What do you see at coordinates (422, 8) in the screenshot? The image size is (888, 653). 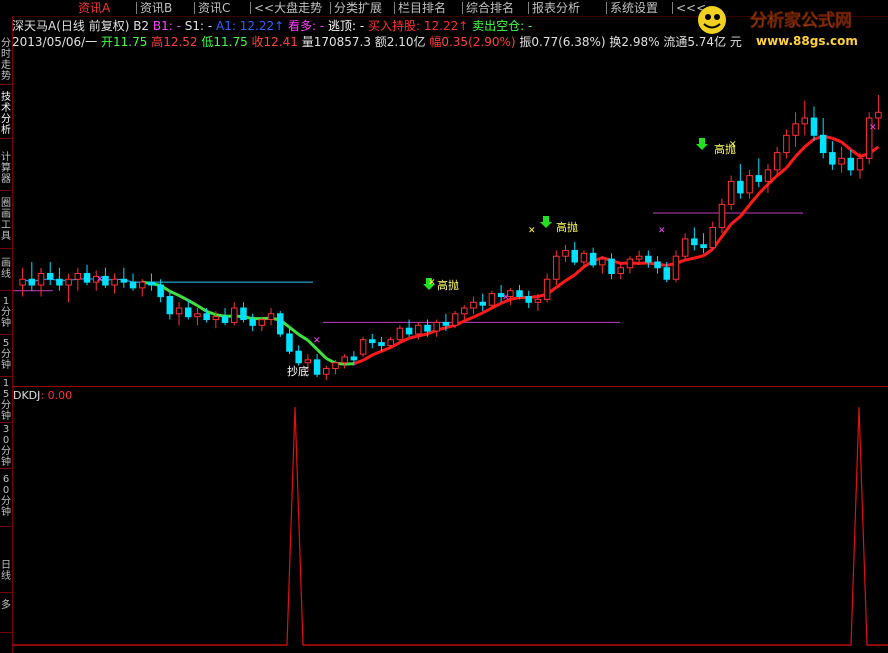 I see `tab-6: 栏目排名` at bounding box center [422, 8].